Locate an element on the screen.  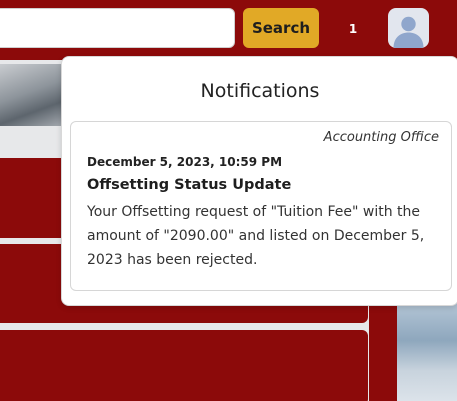
user-avatar-button is located at coordinates (408, 28).